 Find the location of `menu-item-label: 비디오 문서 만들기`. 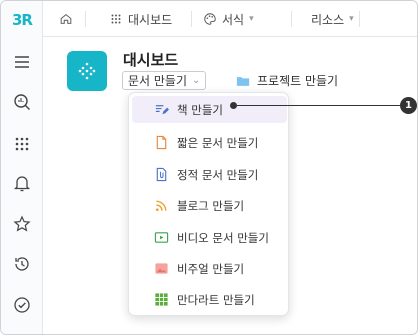

menu-item-label: 비디오 문서 만들기 is located at coordinates (223, 237).